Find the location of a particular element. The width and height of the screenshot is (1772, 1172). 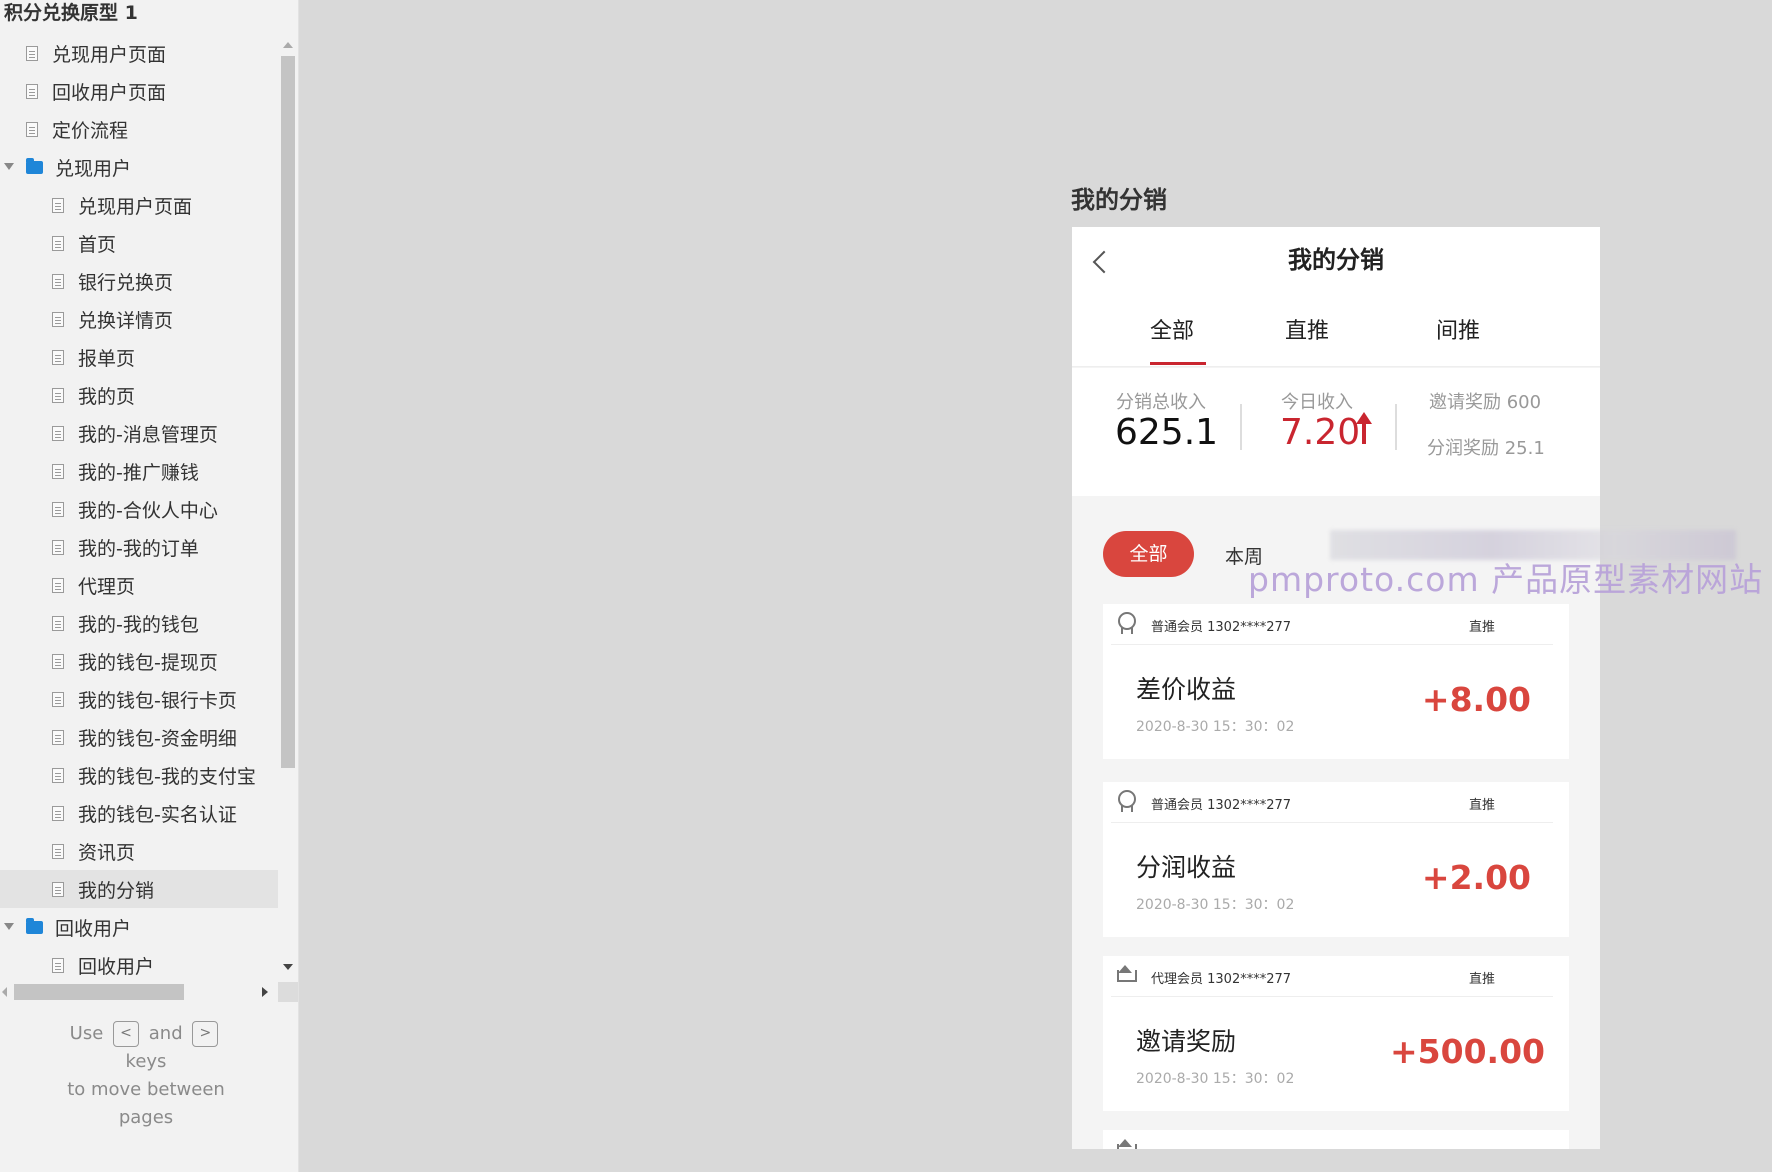

tree-item-partner-center: 我的-合伙人中心 is located at coordinates (139, 509).